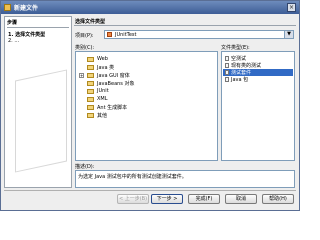 This screenshot has width=320, height=240. Describe the element at coordinates (240, 80) in the screenshot. I see `file-type-label: Java 包` at that location.